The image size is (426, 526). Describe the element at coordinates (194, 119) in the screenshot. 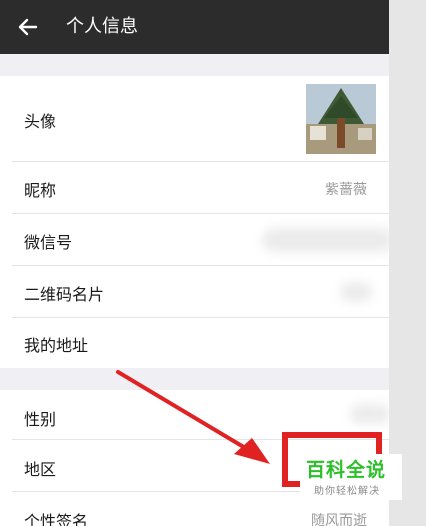

I see `avatar-row: 头像` at that location.